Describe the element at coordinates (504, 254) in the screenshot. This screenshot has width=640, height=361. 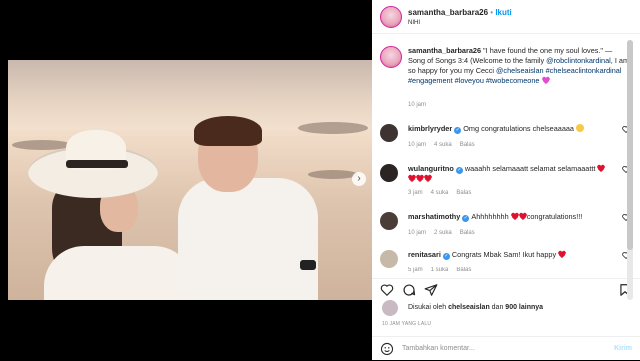
I see `comment-body: Congrats Mbak Sam! Ikut happy` at that location.